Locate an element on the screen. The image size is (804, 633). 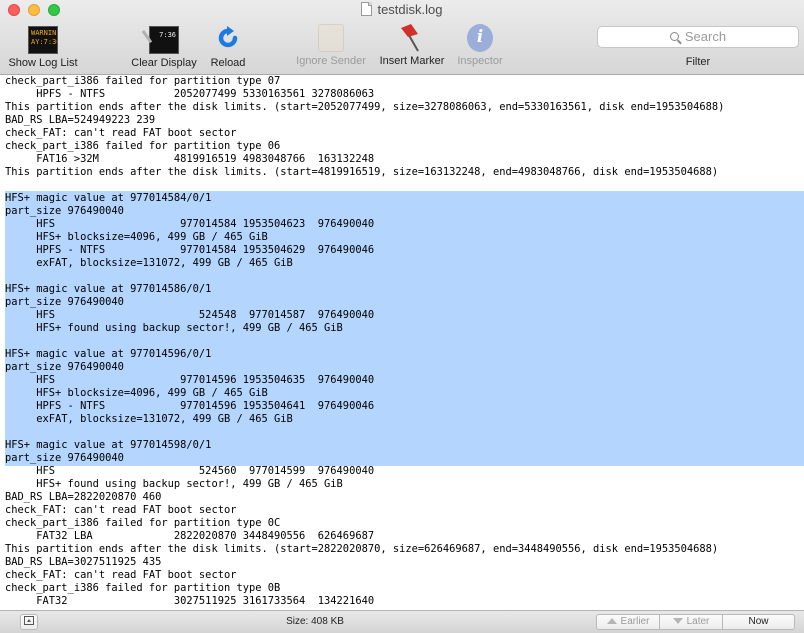
clear-display-button: 7:36 Clear Display is located at coordinates (164, 44).